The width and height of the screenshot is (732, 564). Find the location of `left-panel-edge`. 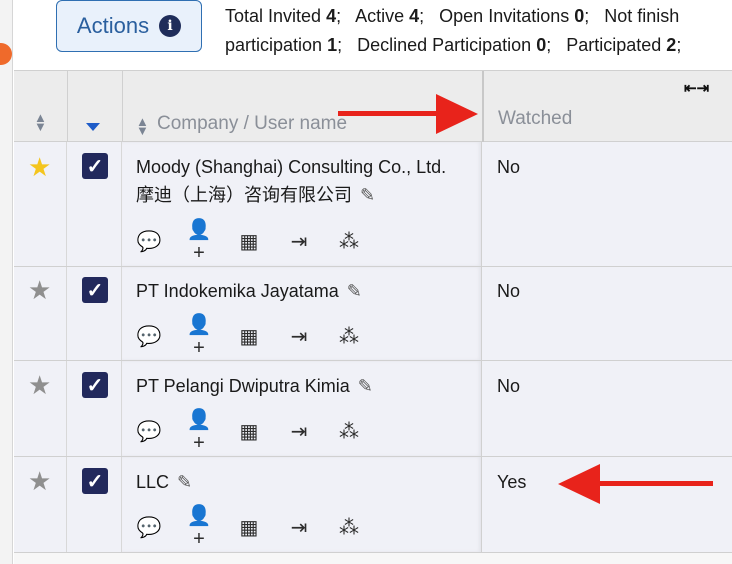

left-panel-edge is located at coordinates (6, 282).